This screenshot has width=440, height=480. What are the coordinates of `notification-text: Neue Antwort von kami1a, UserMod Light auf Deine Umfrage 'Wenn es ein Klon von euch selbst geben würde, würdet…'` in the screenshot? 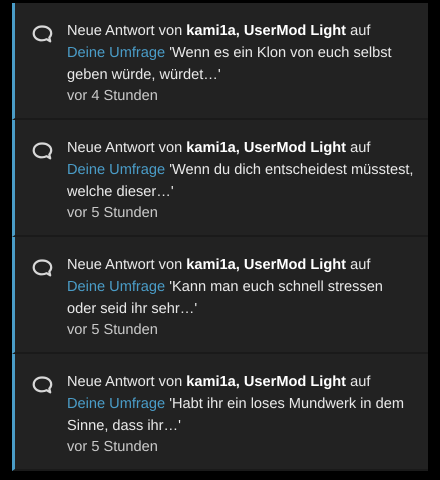 It's located at (230, 53).